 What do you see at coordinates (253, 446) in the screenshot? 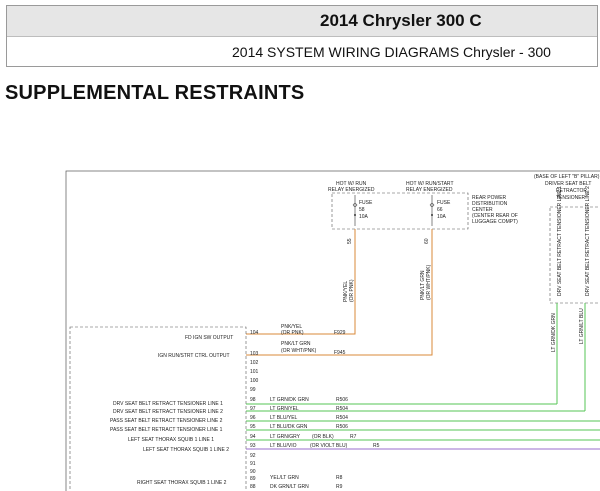
I see `row-pin: 93` at bounding box center [253, 446].